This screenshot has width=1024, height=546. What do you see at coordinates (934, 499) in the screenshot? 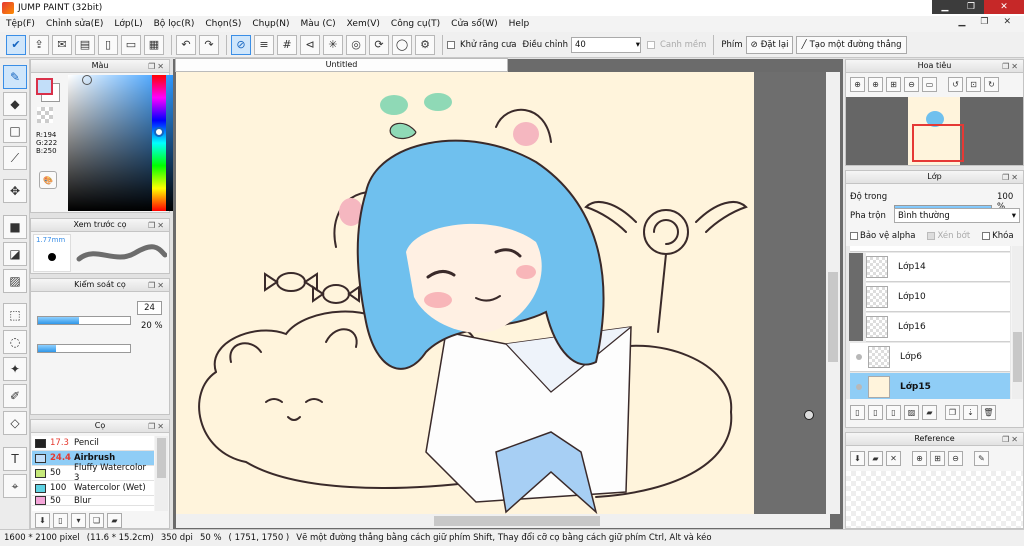
I see `reference-canvas` at bounding box center [934, 499].